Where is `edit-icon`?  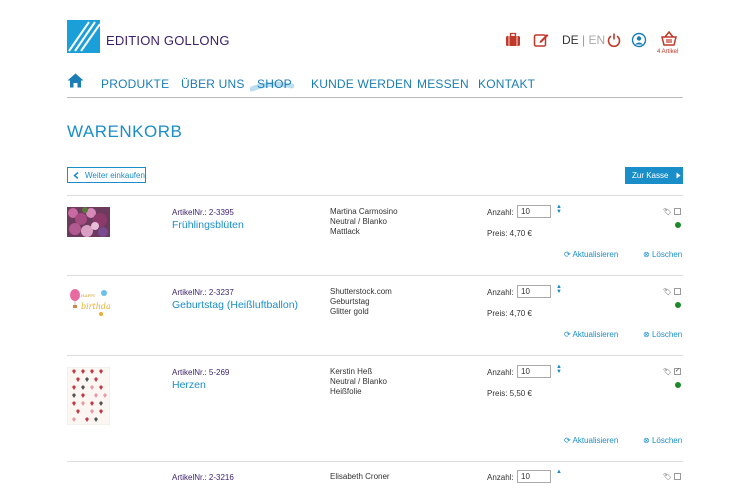 edit-icon is located at coordinates (541, 40).